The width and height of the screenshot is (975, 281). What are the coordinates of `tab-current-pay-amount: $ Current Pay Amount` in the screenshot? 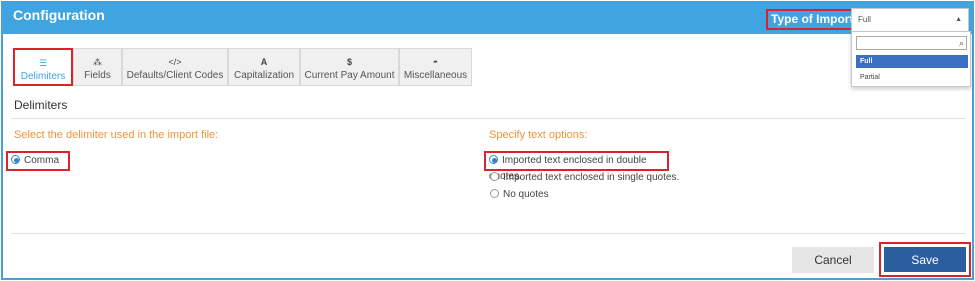 It's located at (349, 67).